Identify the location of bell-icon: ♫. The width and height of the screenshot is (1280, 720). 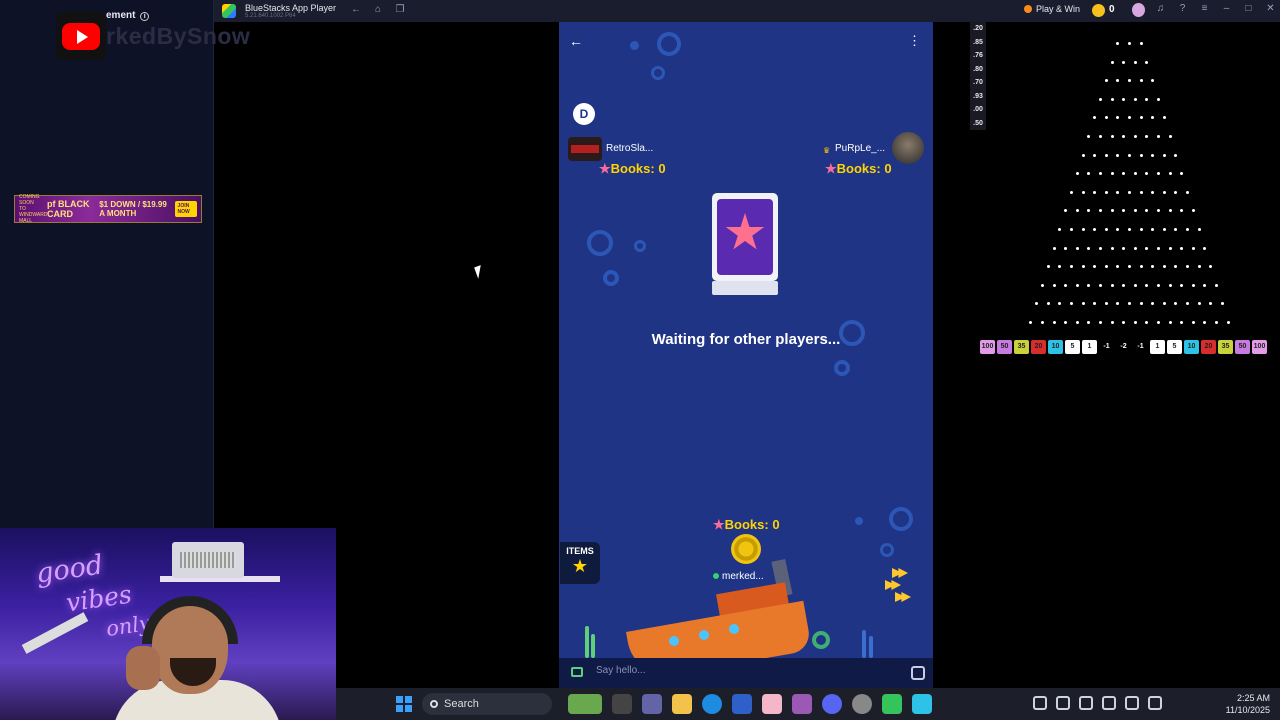
(1160, 10).